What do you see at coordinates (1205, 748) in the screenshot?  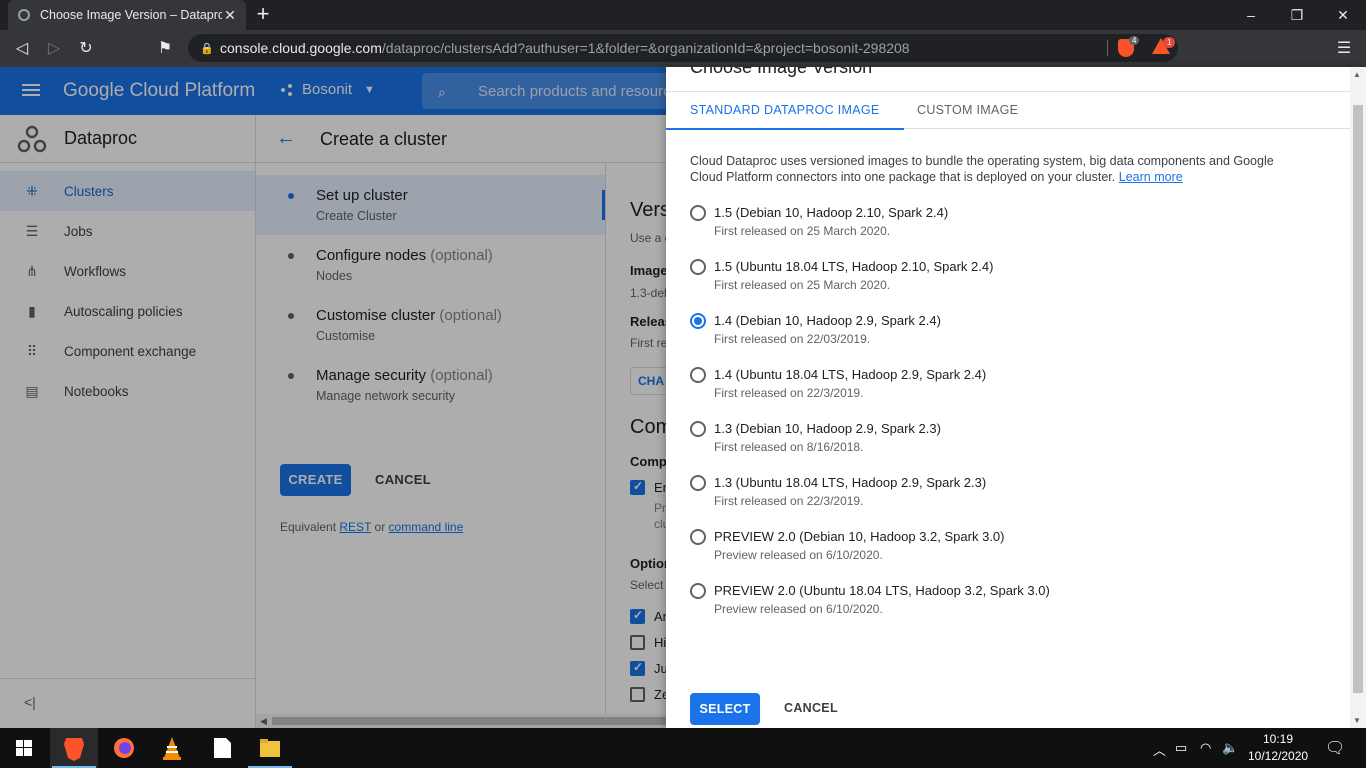 I see `wifi-icon: ◠` at bounding box center [1205, 748].